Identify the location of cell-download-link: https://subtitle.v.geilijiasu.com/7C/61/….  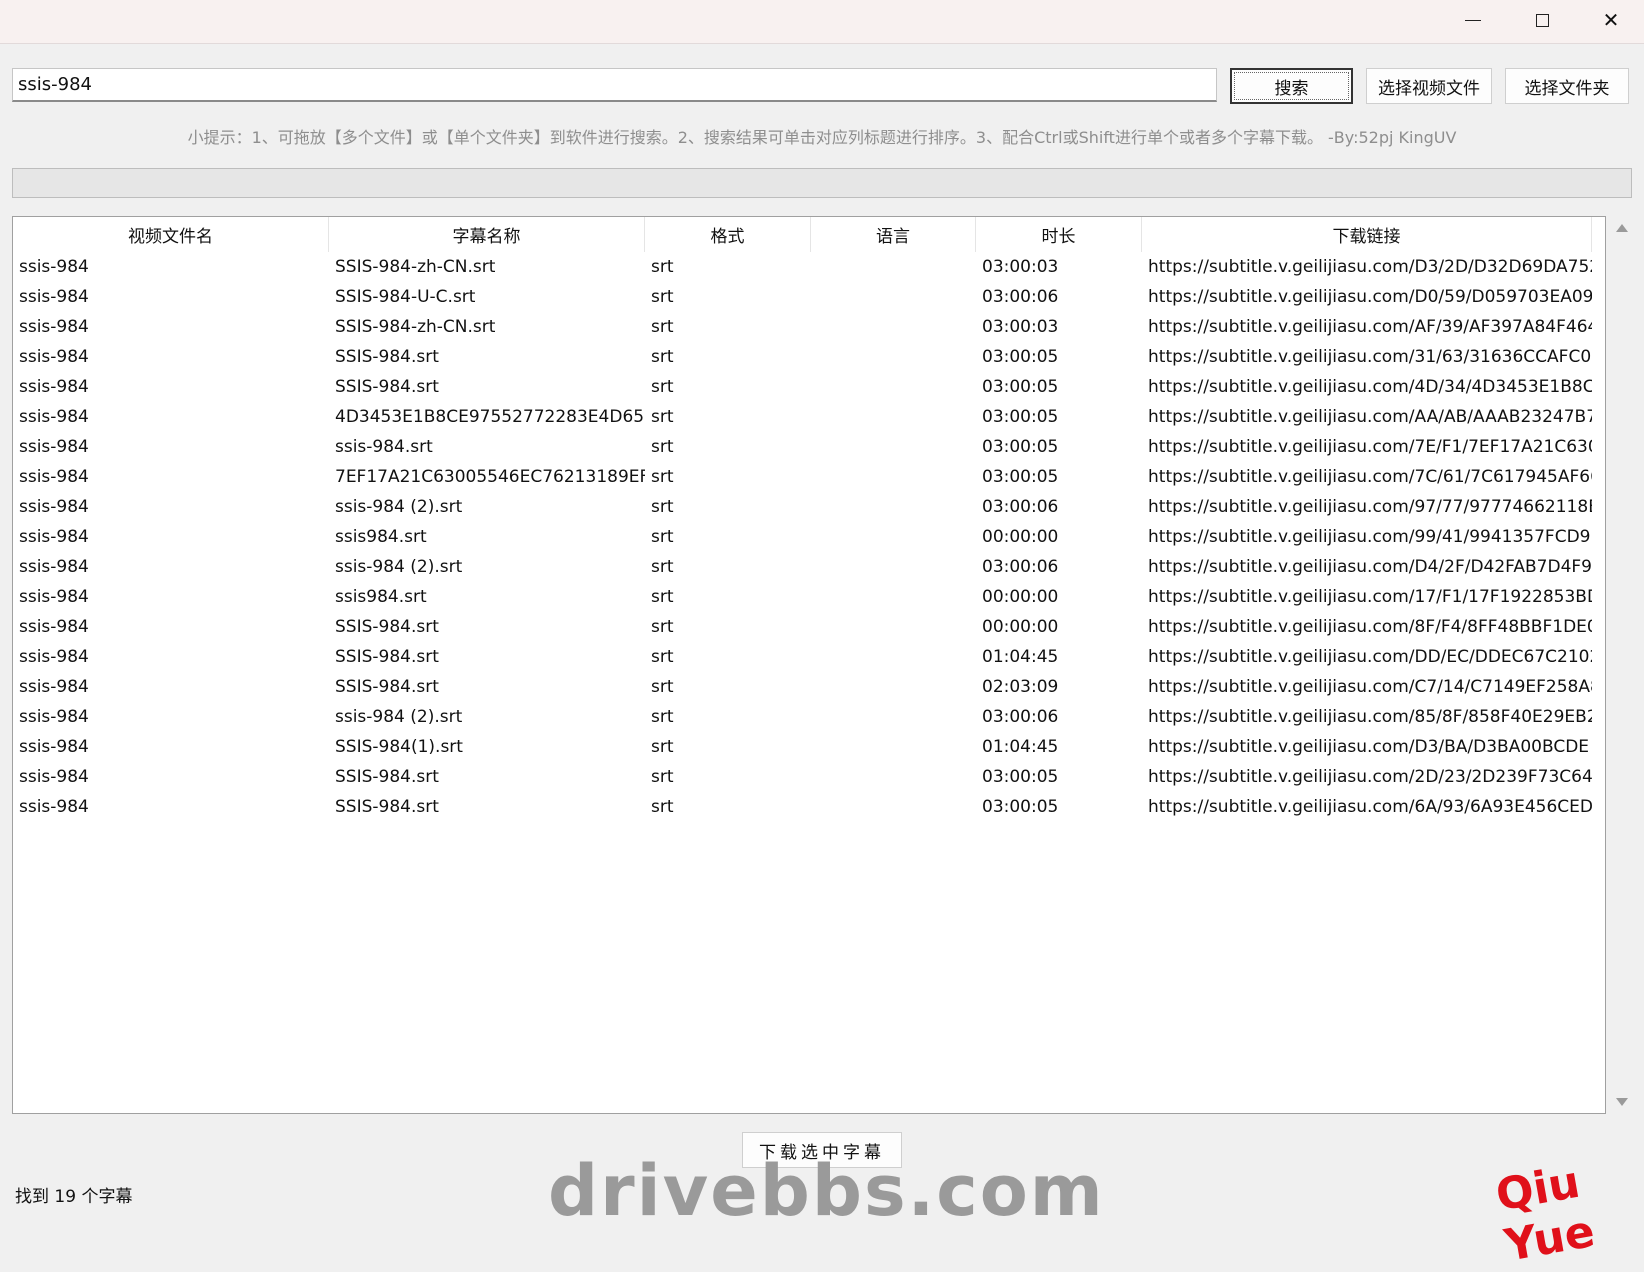
(1370, 477).